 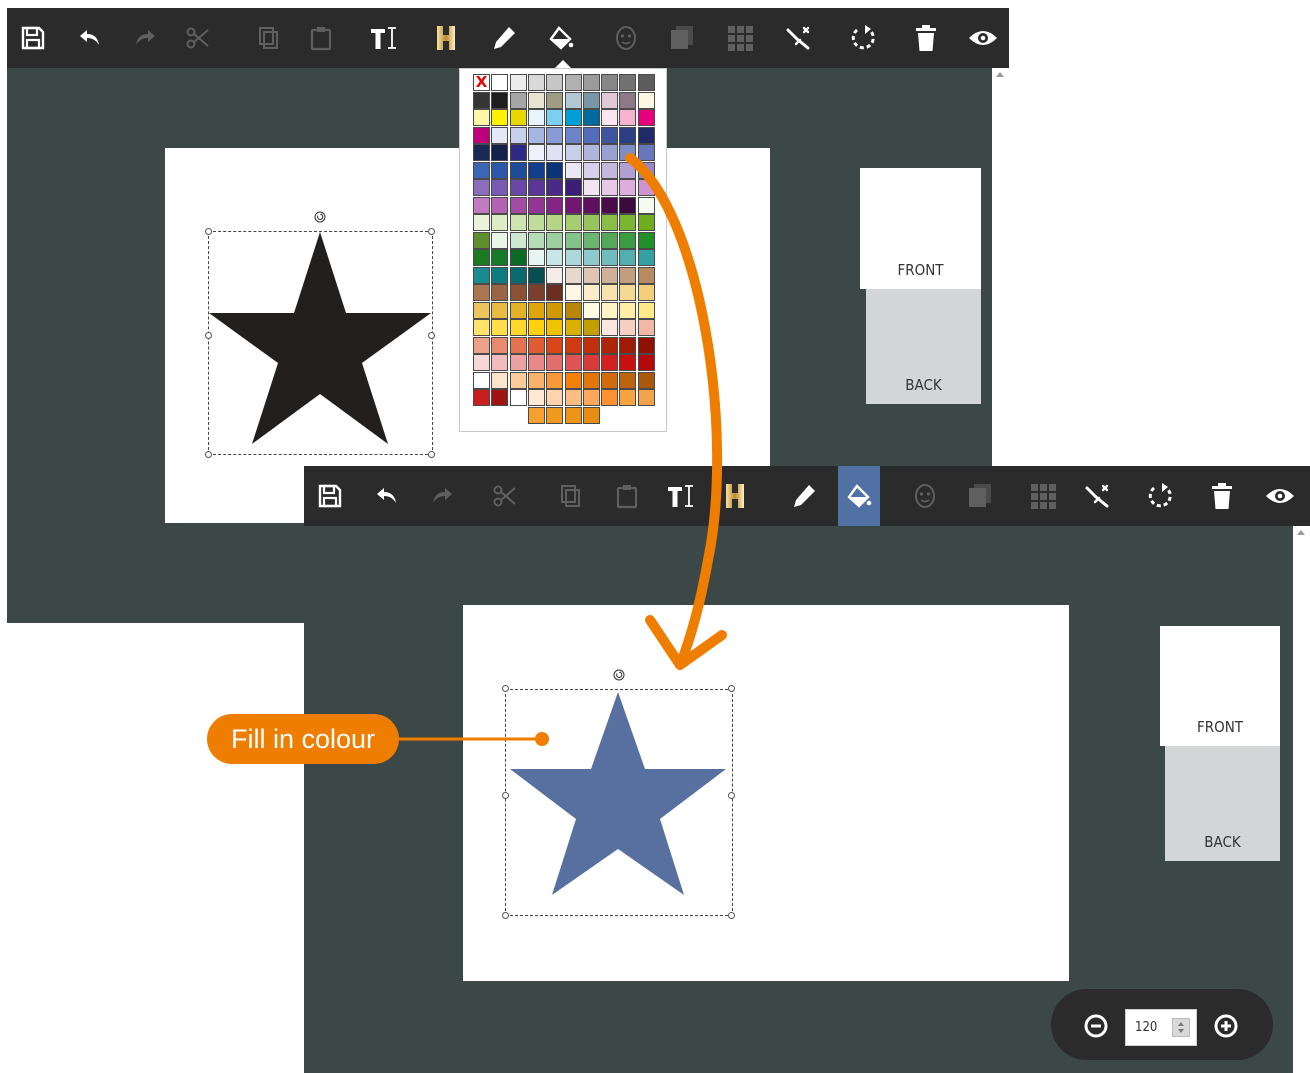 What do you see at coordinates (1181, 1027) in the screenshot?
I see `zoom-spinner` at bounding box center [1181, 1027].